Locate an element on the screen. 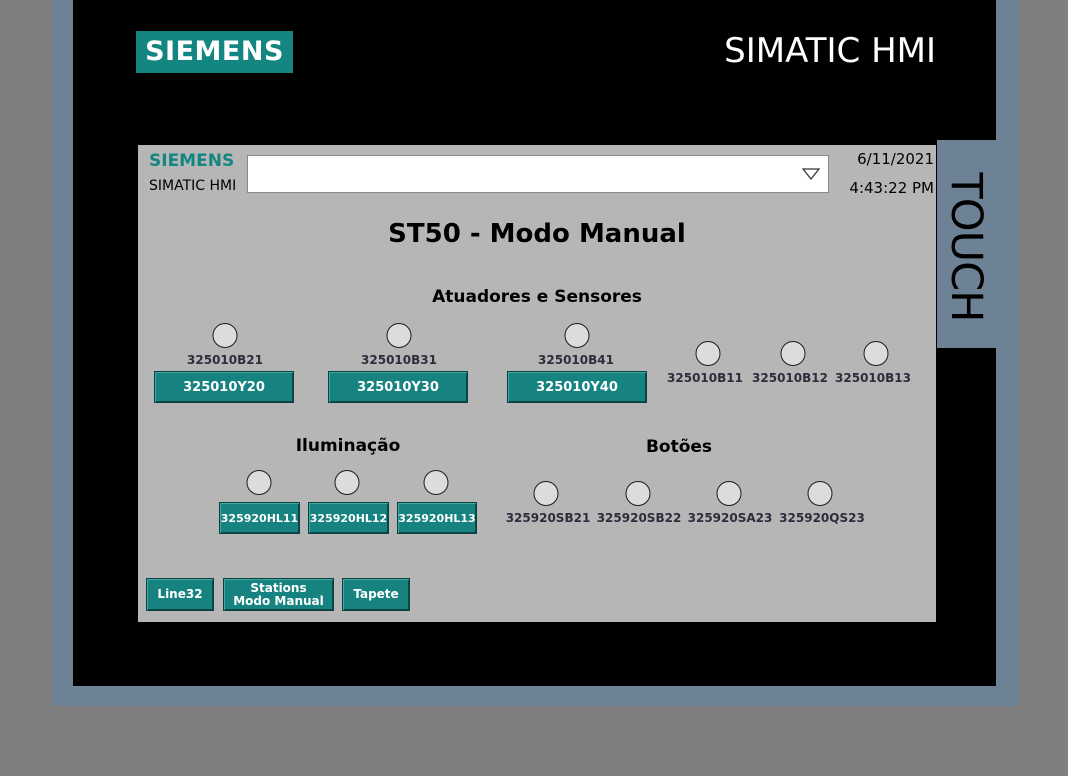 This screenshot has height=776, width=1068. button-tag: 325920QS23 is located at coordinates (822, 518).